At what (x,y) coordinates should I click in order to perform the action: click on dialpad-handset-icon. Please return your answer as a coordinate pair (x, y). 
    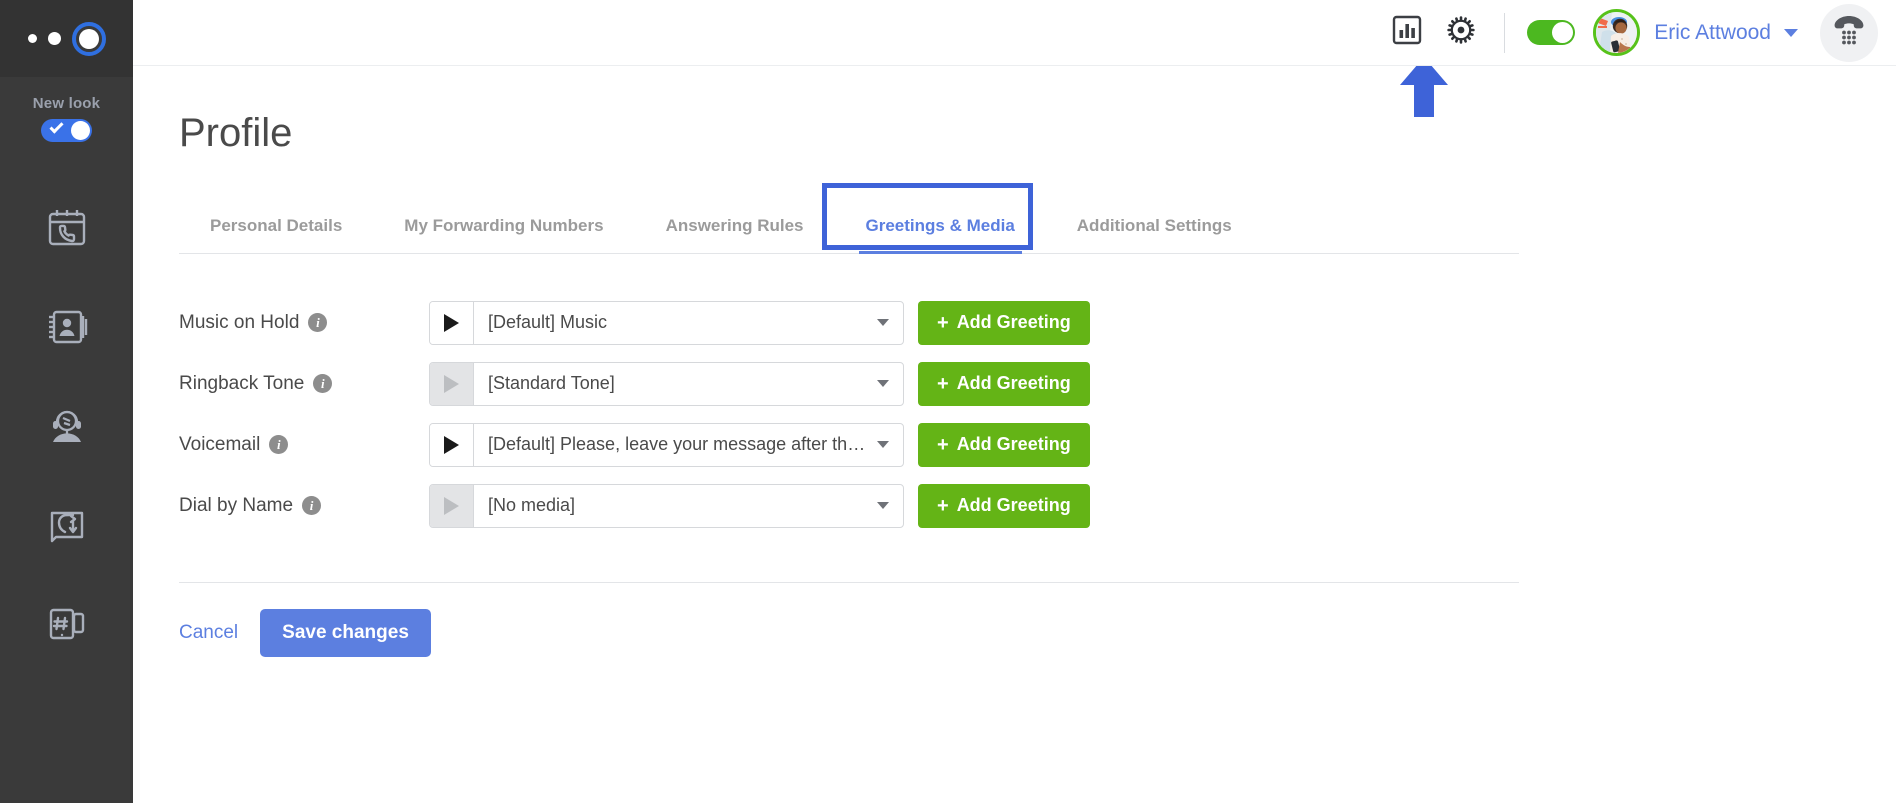
    Looking at the image, I should click on (1849, 32).